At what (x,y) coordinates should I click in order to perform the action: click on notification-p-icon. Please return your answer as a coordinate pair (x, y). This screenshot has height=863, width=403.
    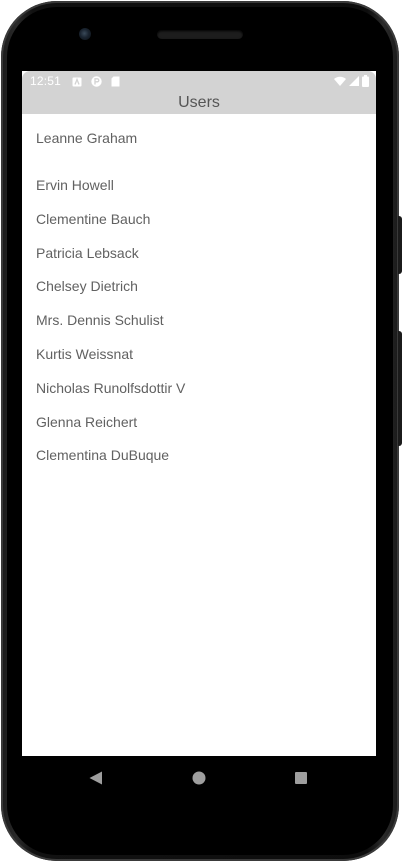
    Looking at the image, I should click on (96, 81).